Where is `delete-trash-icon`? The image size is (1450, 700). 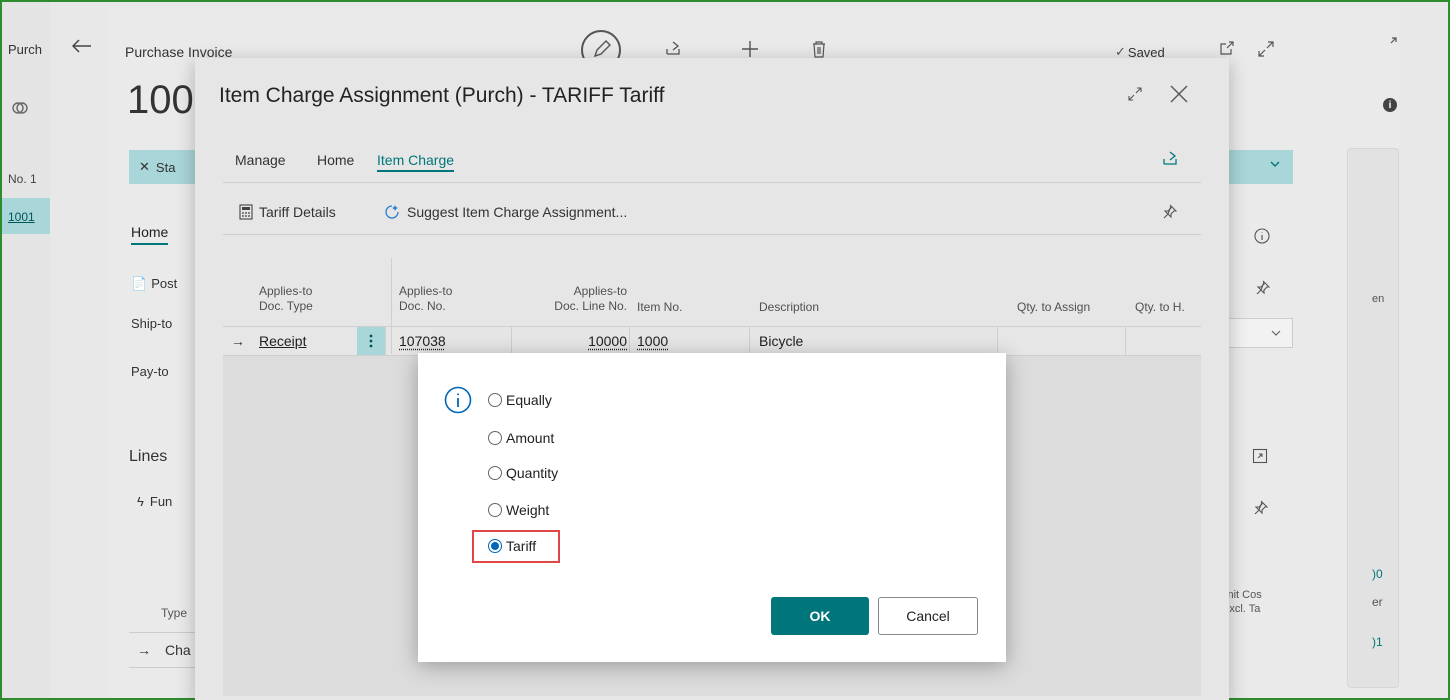
delete-trash-icon is located at coordinates (819, 49).